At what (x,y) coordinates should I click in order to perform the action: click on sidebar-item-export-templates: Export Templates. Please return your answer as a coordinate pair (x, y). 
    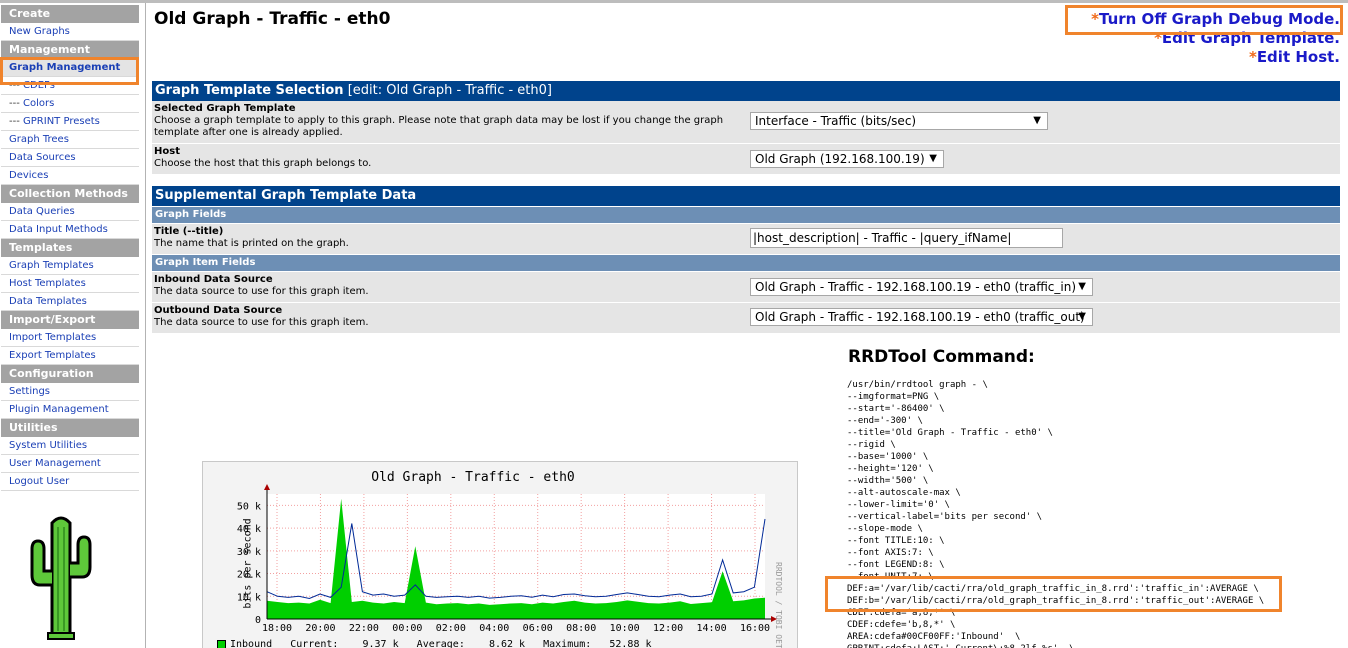
    Looking at the image, I should click on (70, 356).